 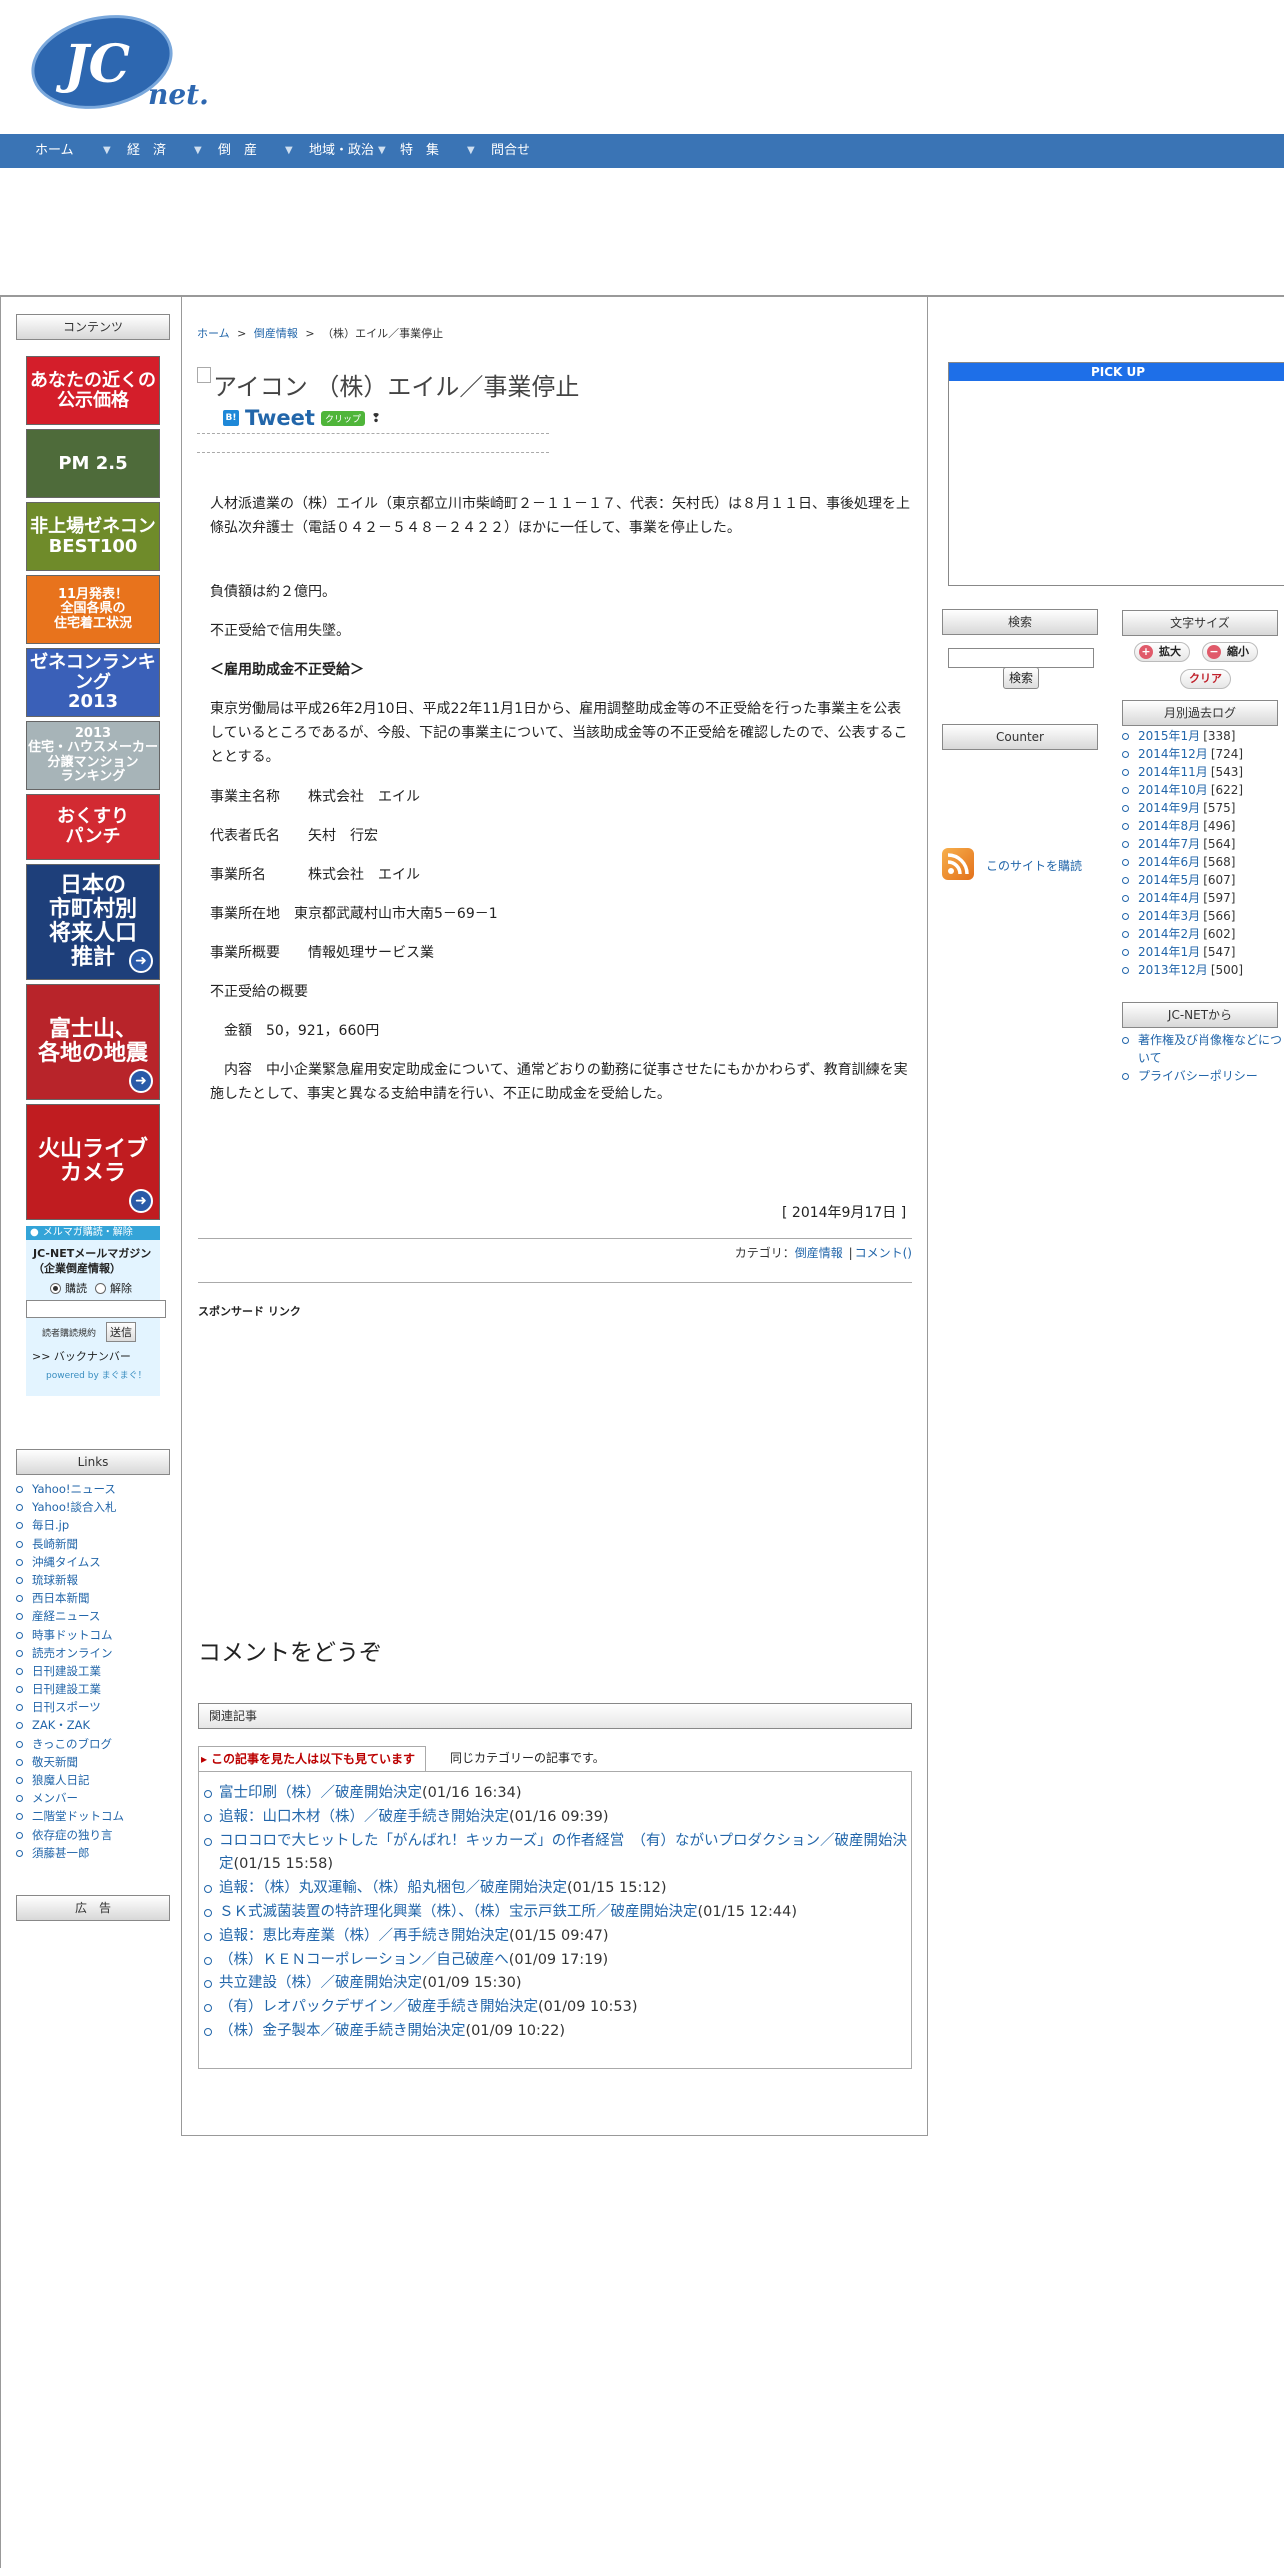 I want to click on breadcrumb-category: 倒産情報, so click(x=276, y=333).